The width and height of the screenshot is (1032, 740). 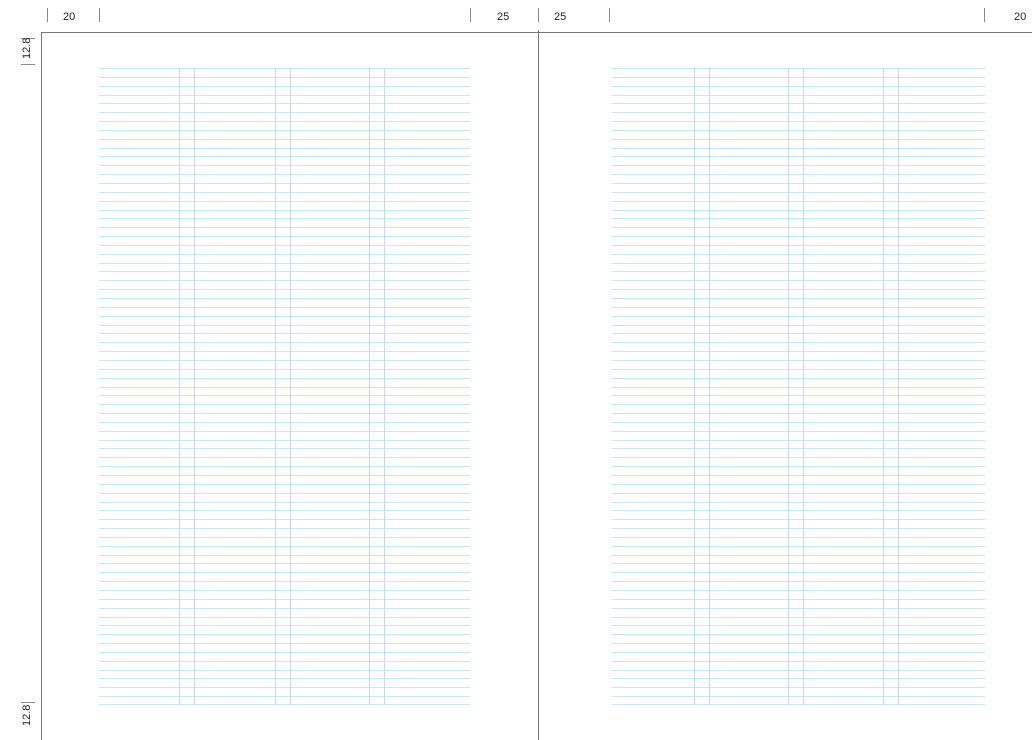 I want to click on left-outer-margin-label: 25, so click(x=503, y=17).